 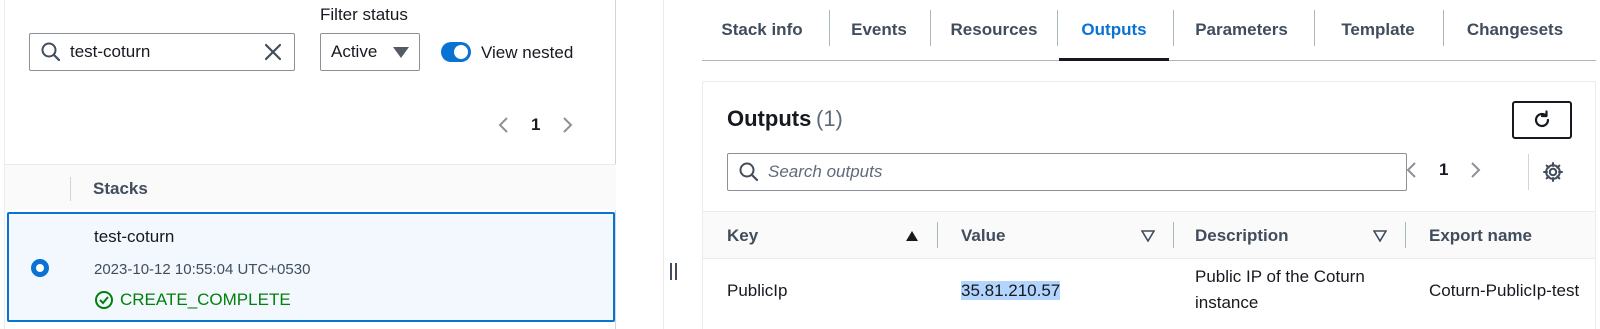 I want to click on stack-status-text: CREATE_COMPLETE, so click(x=205, y=299).